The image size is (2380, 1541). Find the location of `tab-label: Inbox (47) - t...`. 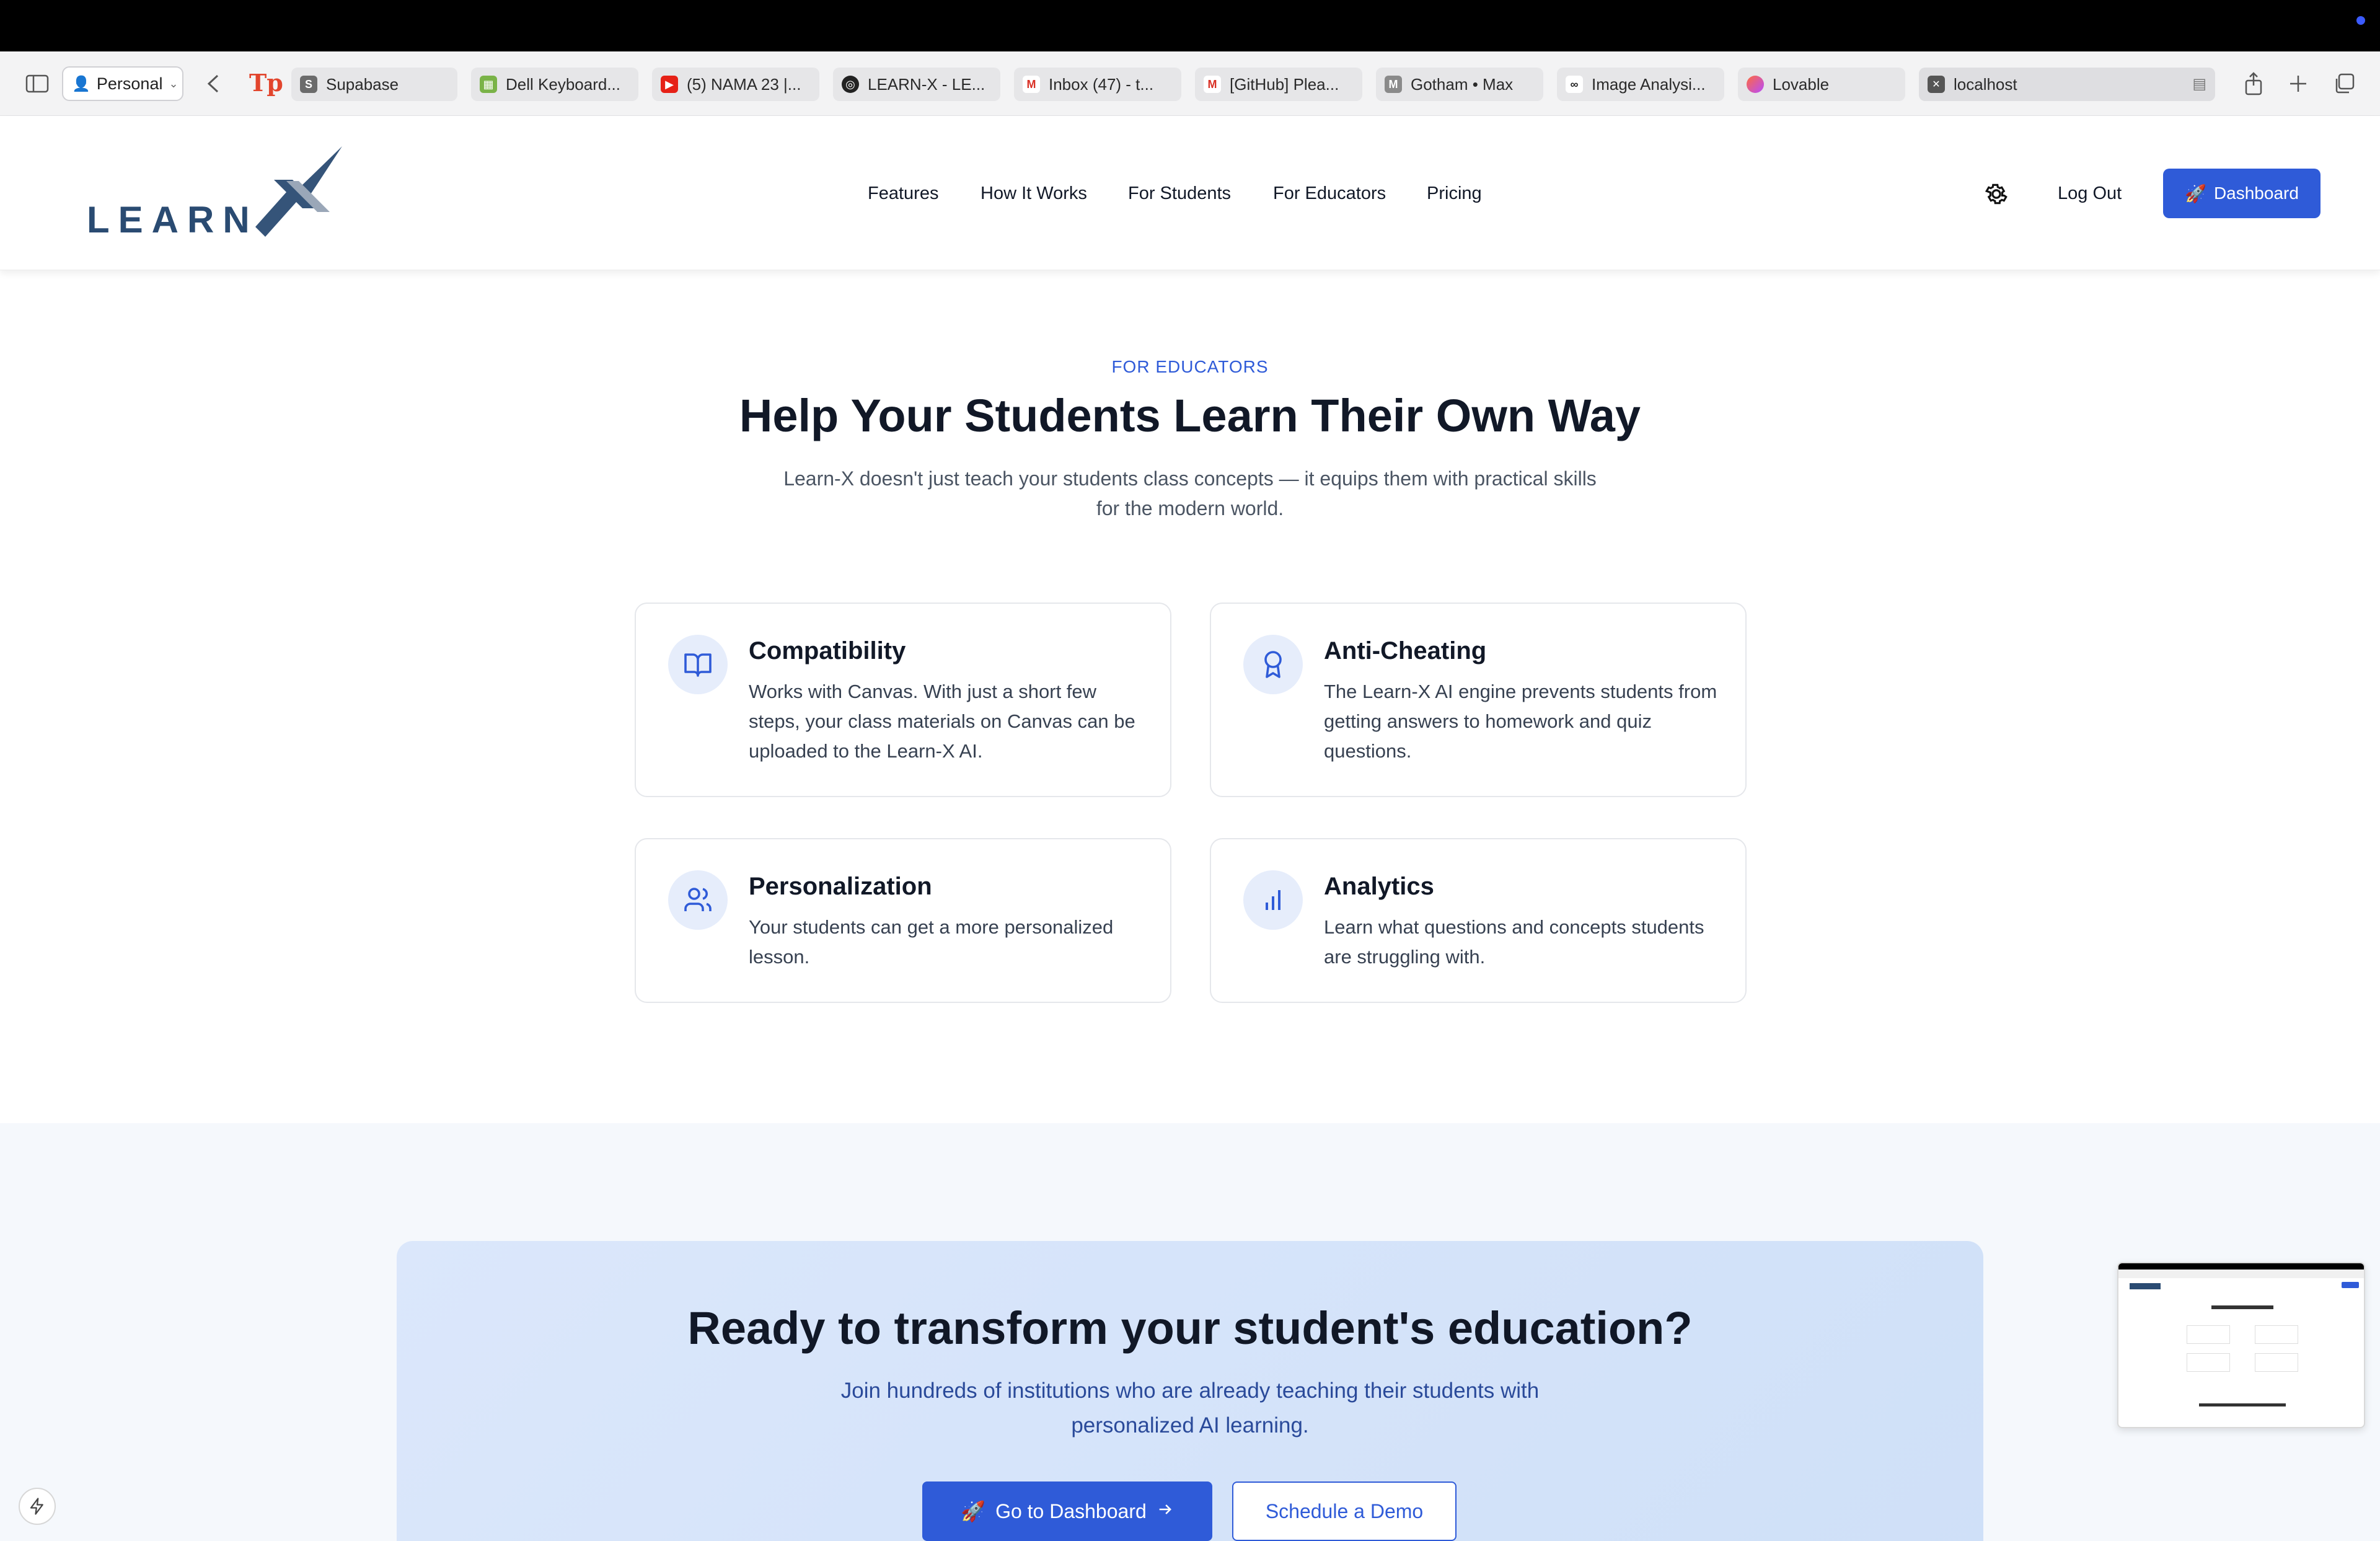

tab-label: Inbox (47) - t... is located at coordinates (1101, 84).